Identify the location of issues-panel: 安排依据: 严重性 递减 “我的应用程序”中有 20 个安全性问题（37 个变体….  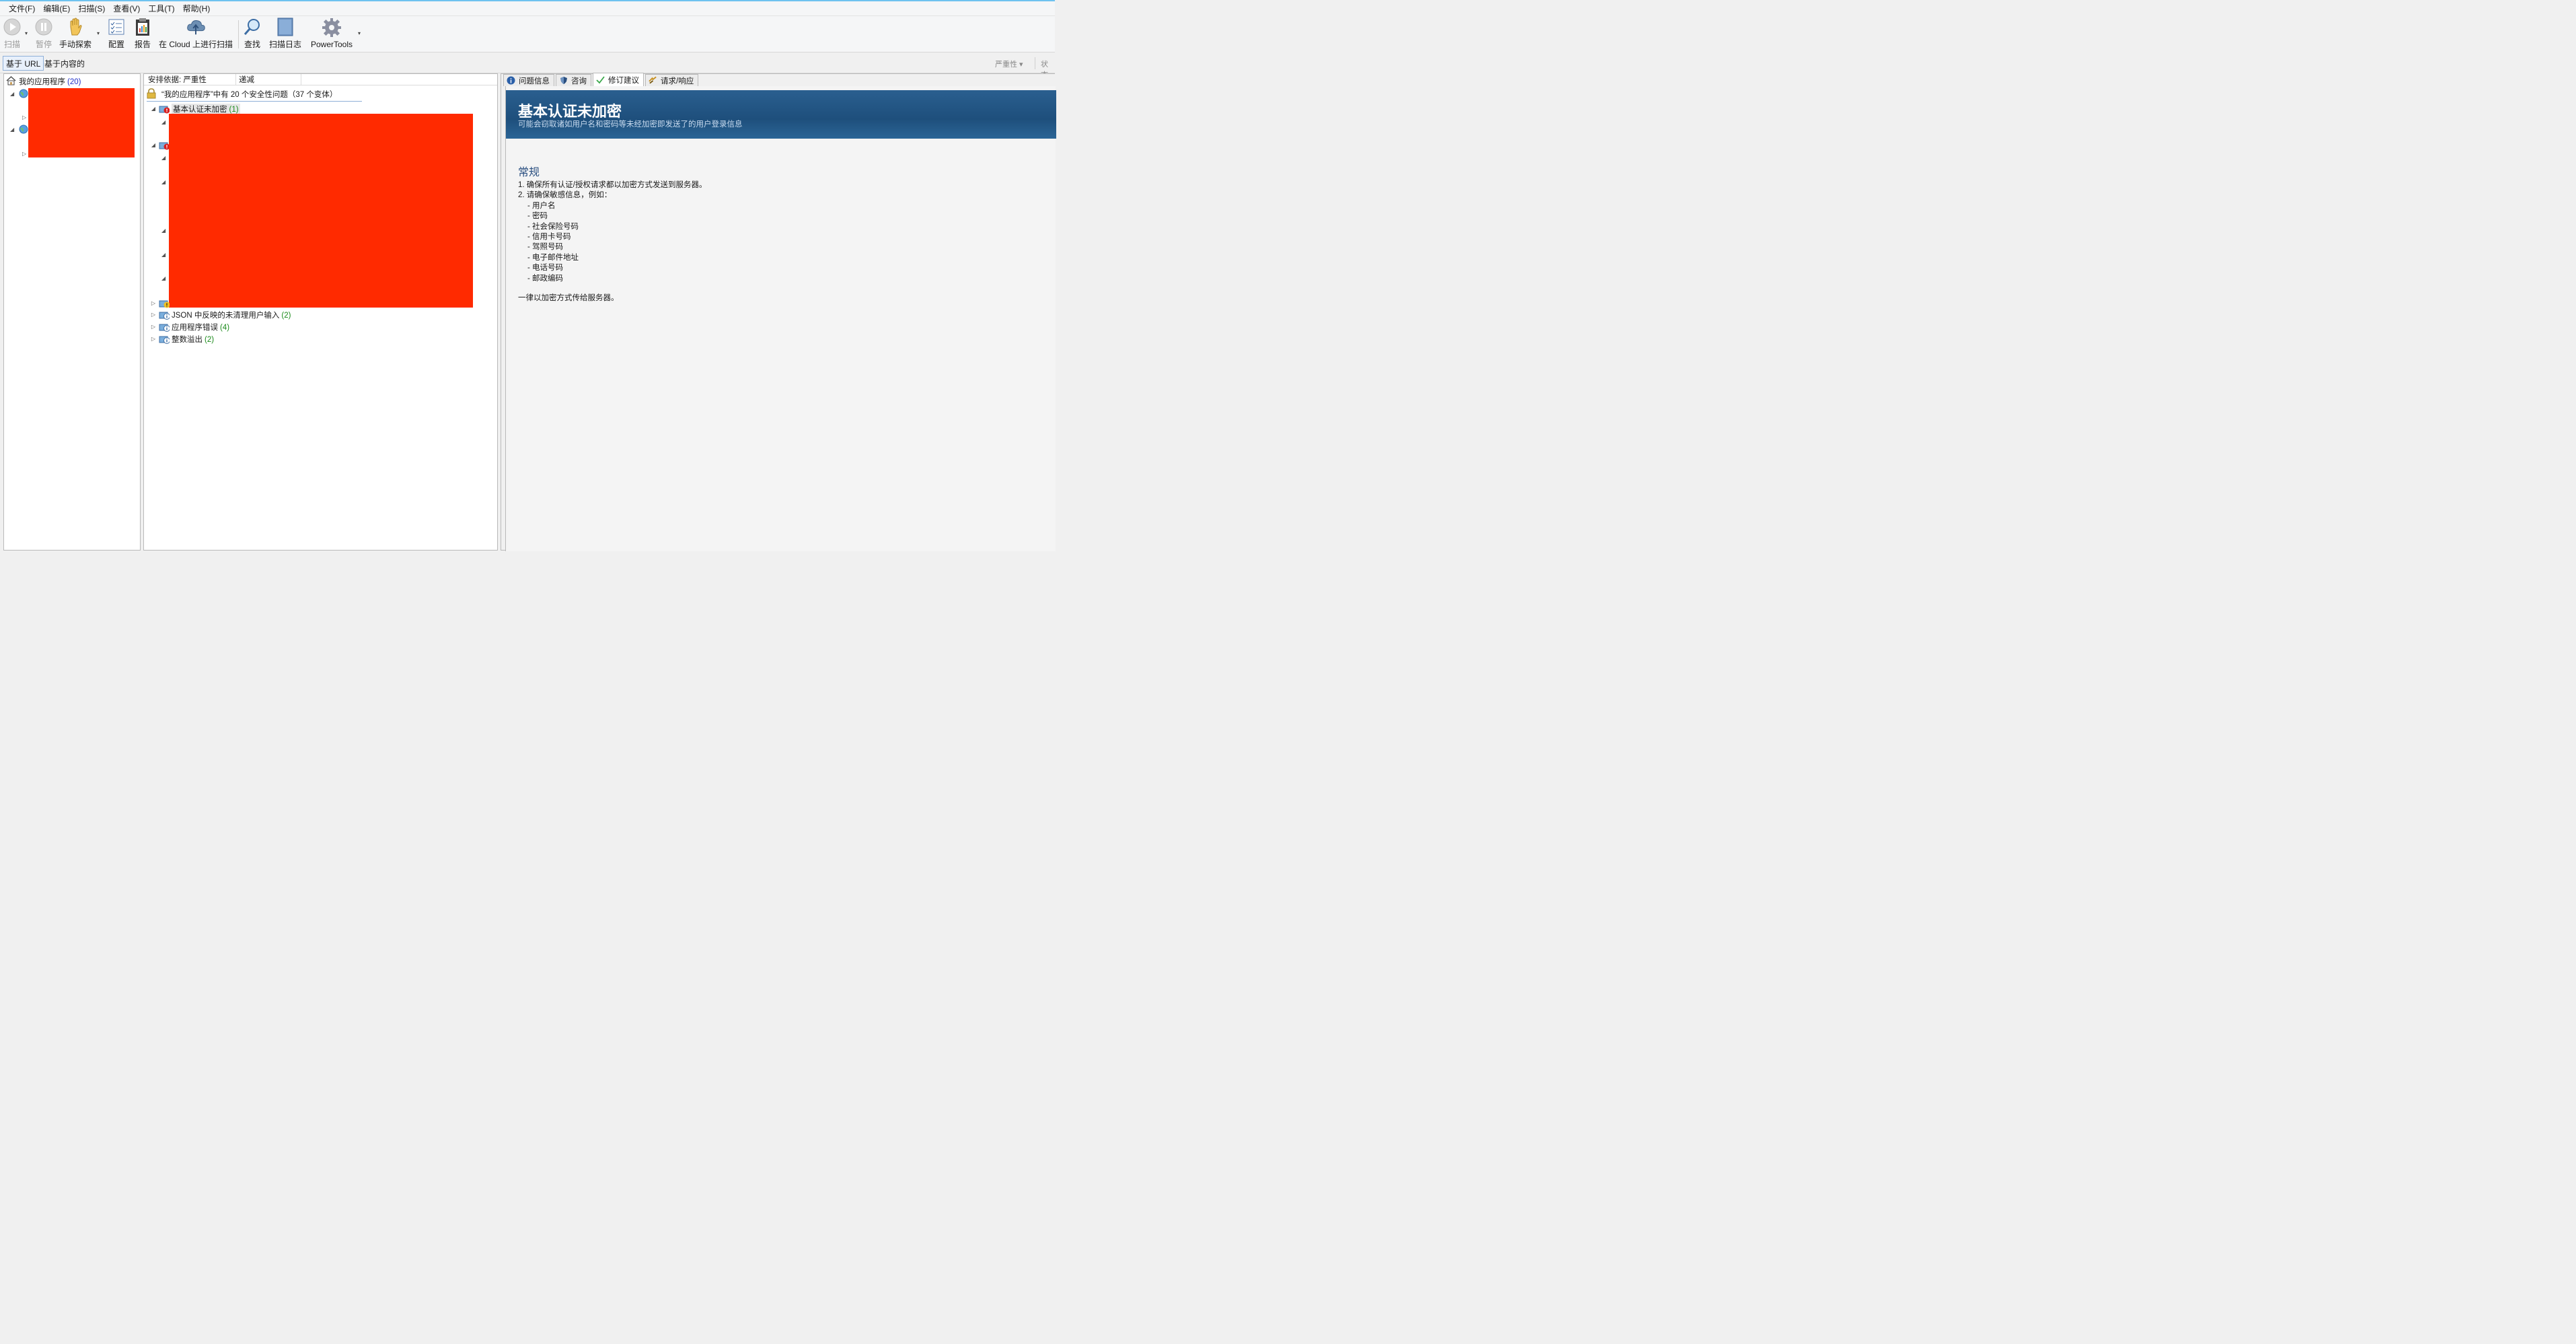
(320, 312).